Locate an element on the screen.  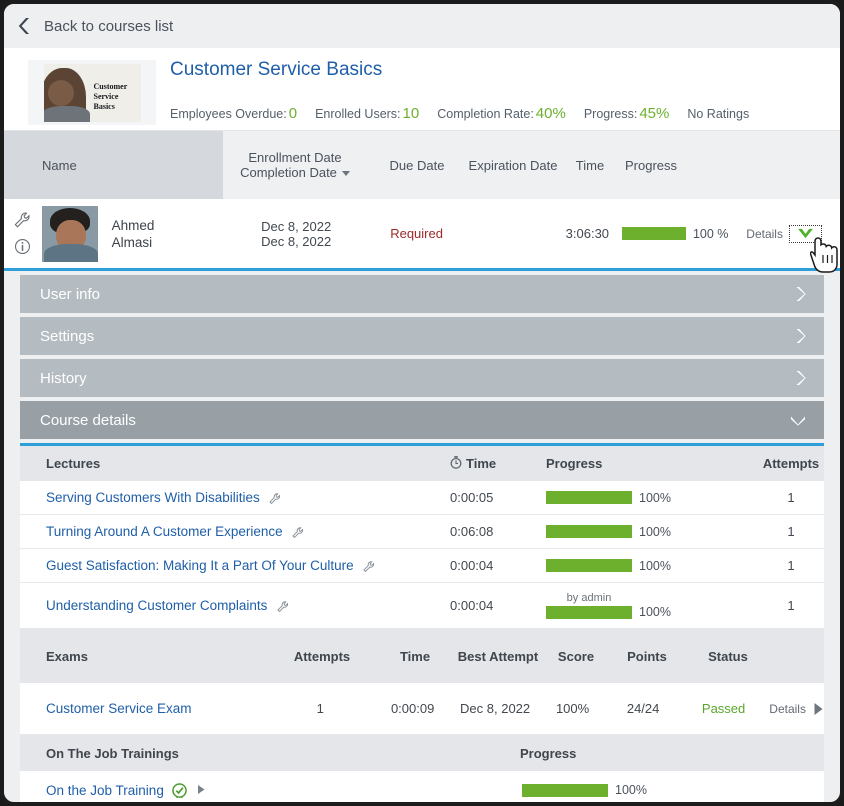
stat-enrolled-users-label: Enrolled Users: is located at coordinates (358, 114).